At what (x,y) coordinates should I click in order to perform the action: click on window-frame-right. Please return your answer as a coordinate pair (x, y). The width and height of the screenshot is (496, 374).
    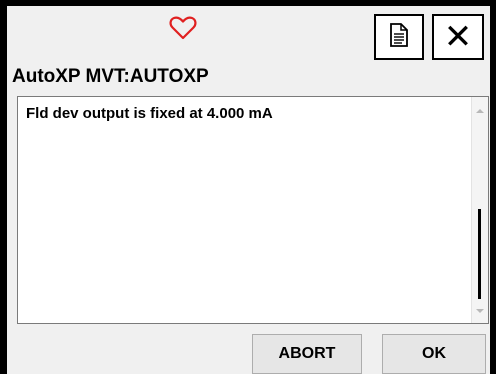
    Looking at the image, I should click on (493, 187).